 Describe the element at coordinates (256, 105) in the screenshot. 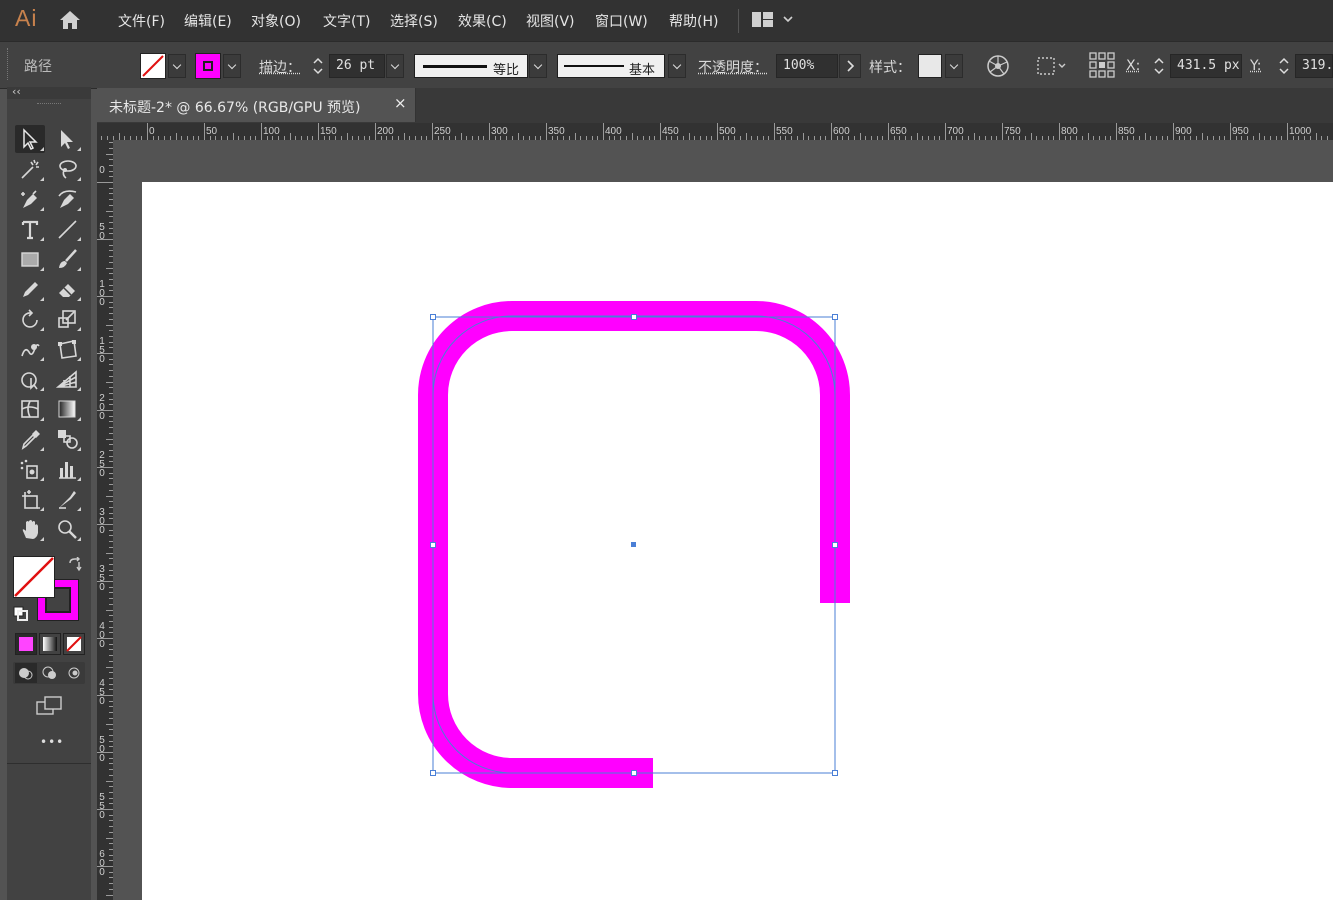

I see `document-tab: 未标题-2* @ 66.67% (RGB/GPU 预览) ×` at that location.